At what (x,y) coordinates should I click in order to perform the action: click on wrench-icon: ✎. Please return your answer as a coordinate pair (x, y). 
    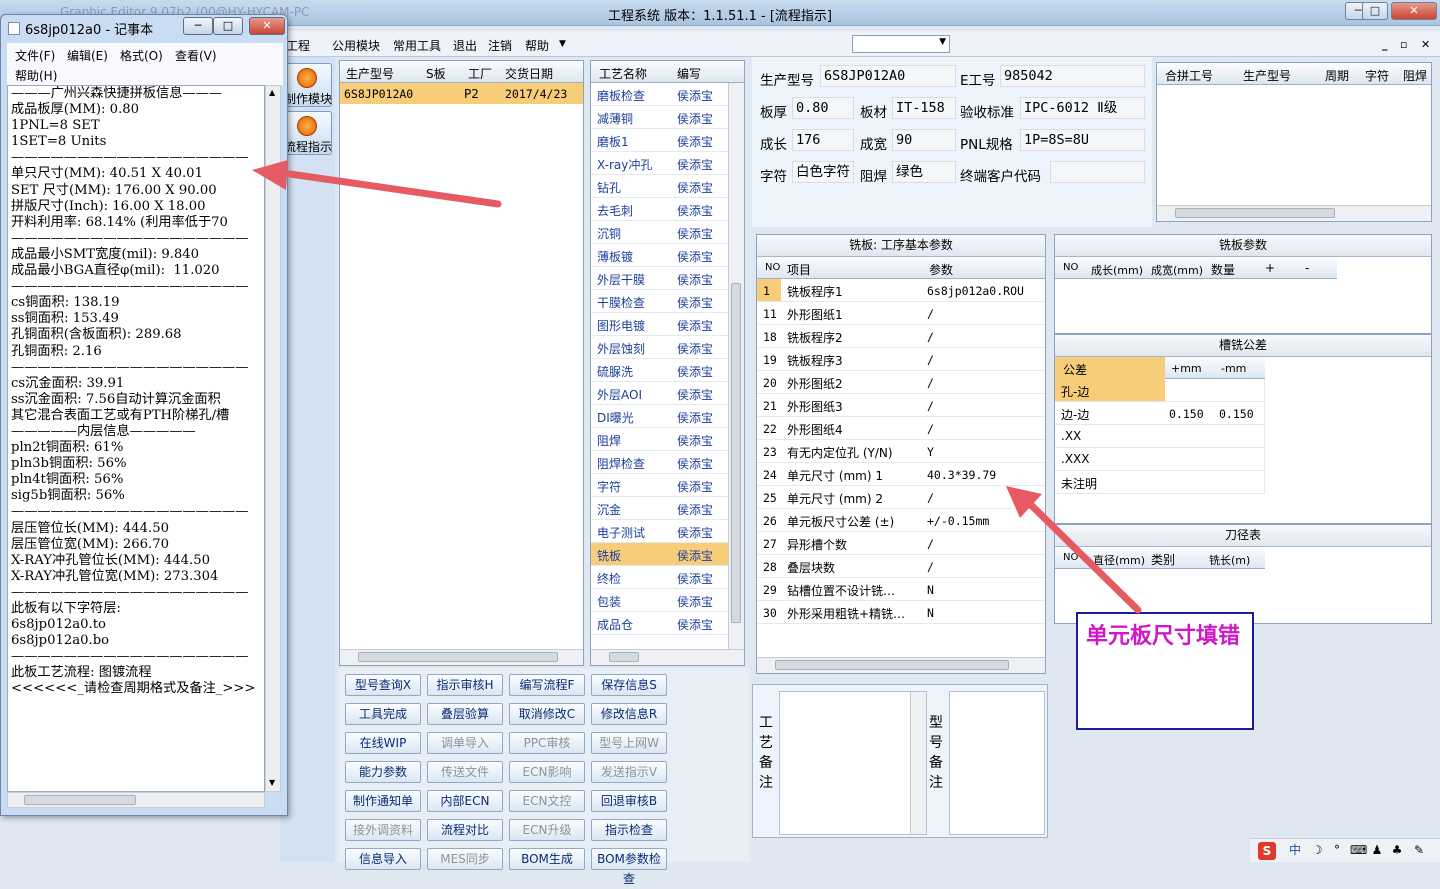
    Looking at the image, I should click on (1419, 850).